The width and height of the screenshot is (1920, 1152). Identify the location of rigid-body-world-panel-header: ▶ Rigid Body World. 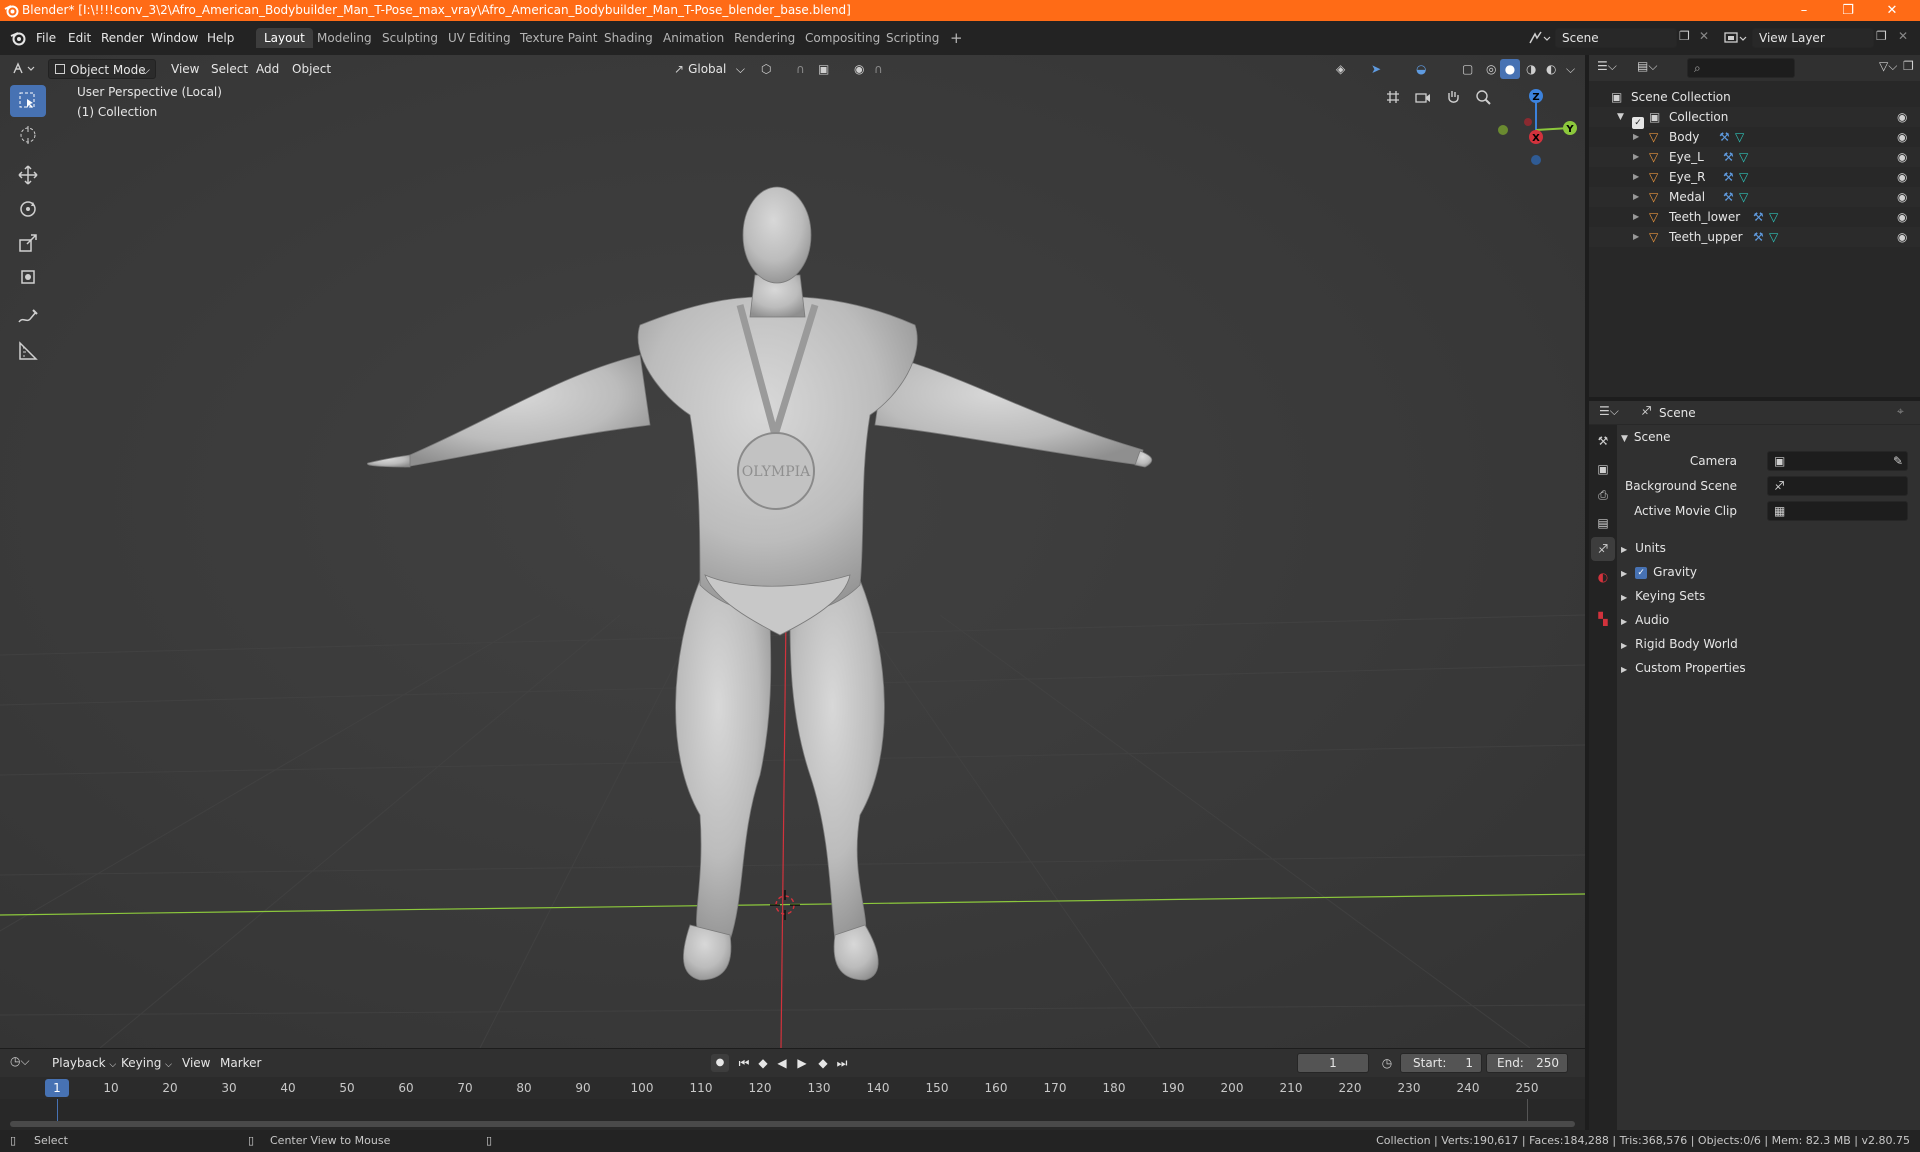
(1768, 644).